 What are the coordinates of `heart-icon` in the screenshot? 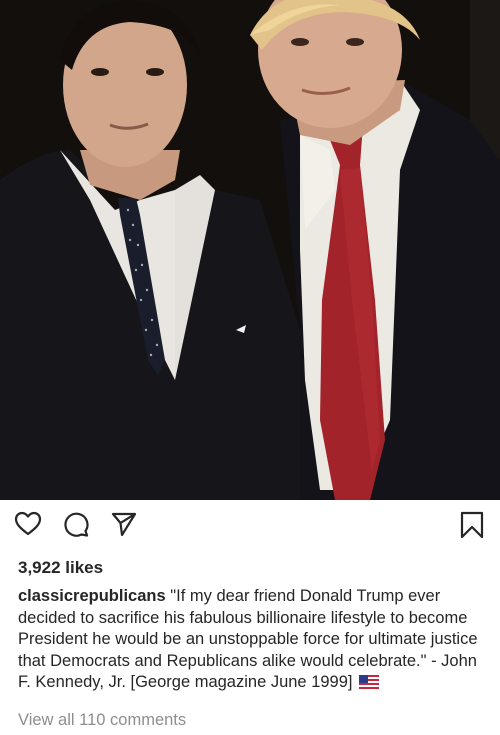 It's located at (28, 526).